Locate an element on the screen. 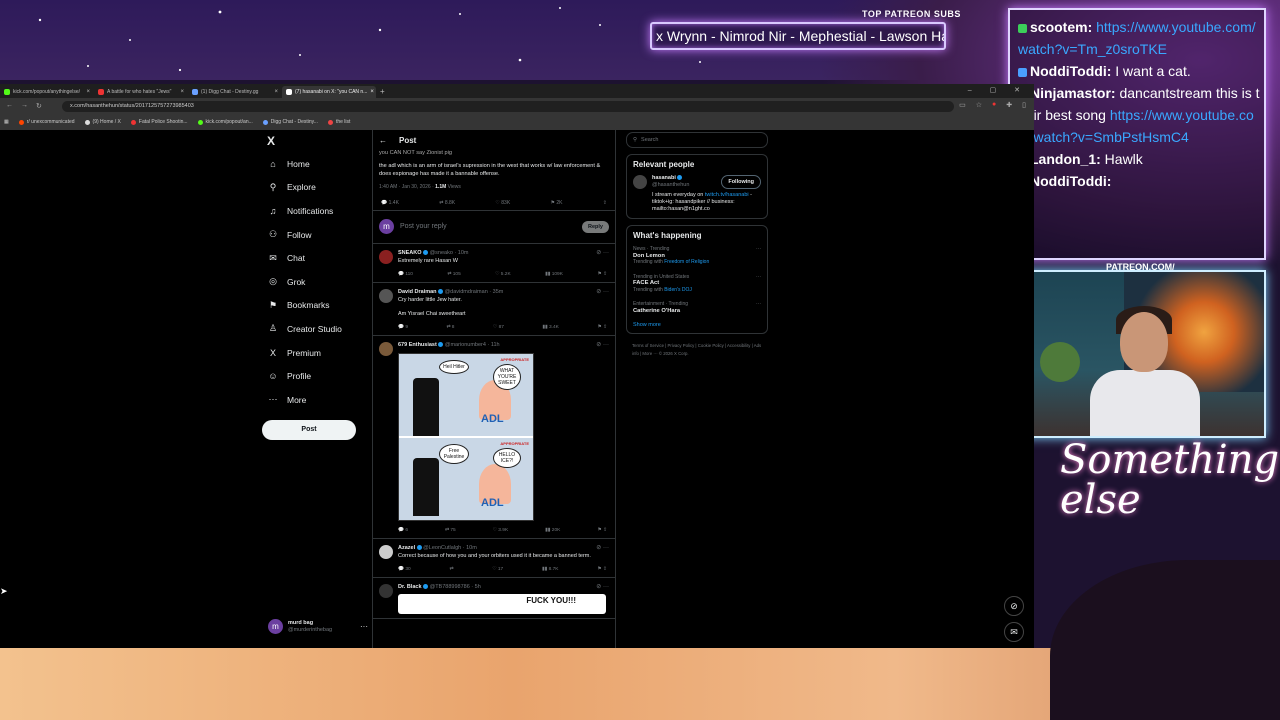 This screenshot has height=720, width=1280. nav-item-creator-studio: ♙ Creator Studio is located at coordinates (317, 329).